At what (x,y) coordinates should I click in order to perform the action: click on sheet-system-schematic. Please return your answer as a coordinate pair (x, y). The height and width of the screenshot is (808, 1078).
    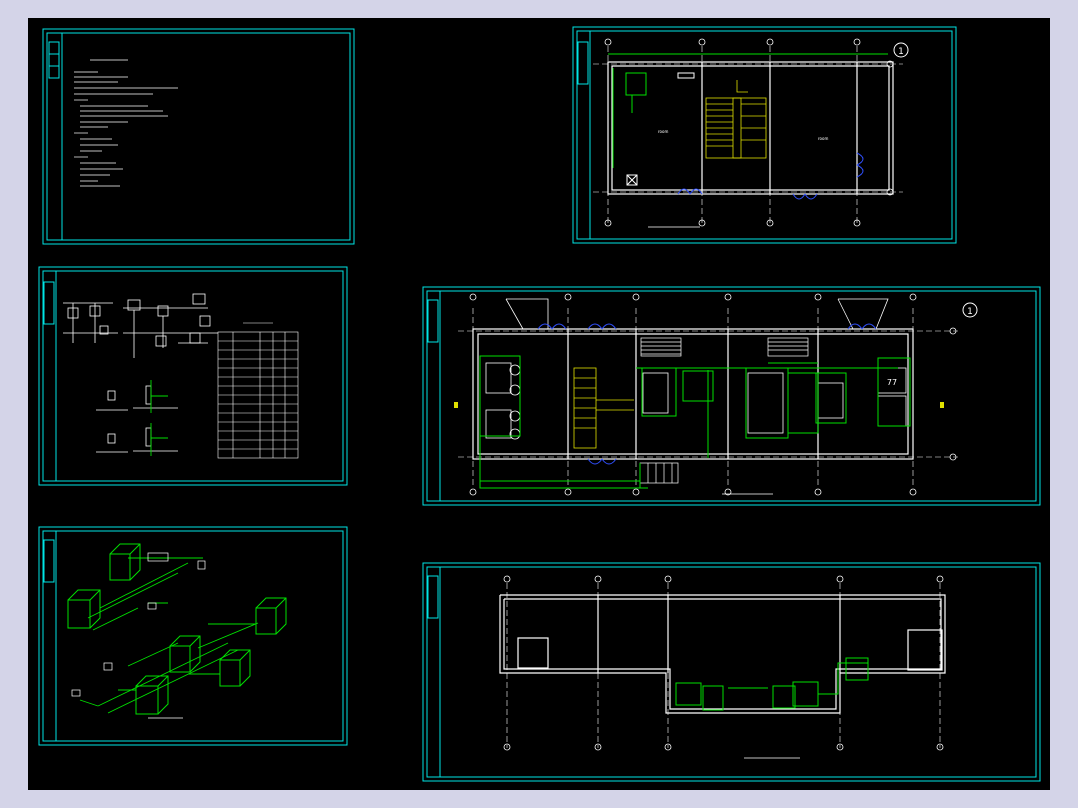
    Looking at the image, I should click on (193, 376).